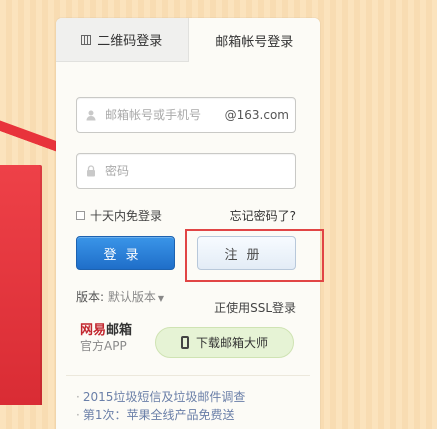 The height and width of the screenshot is (429, 437). I want to click on news-item: 2015垃圾短信及垃圾邮件调查, so click(161, 397).